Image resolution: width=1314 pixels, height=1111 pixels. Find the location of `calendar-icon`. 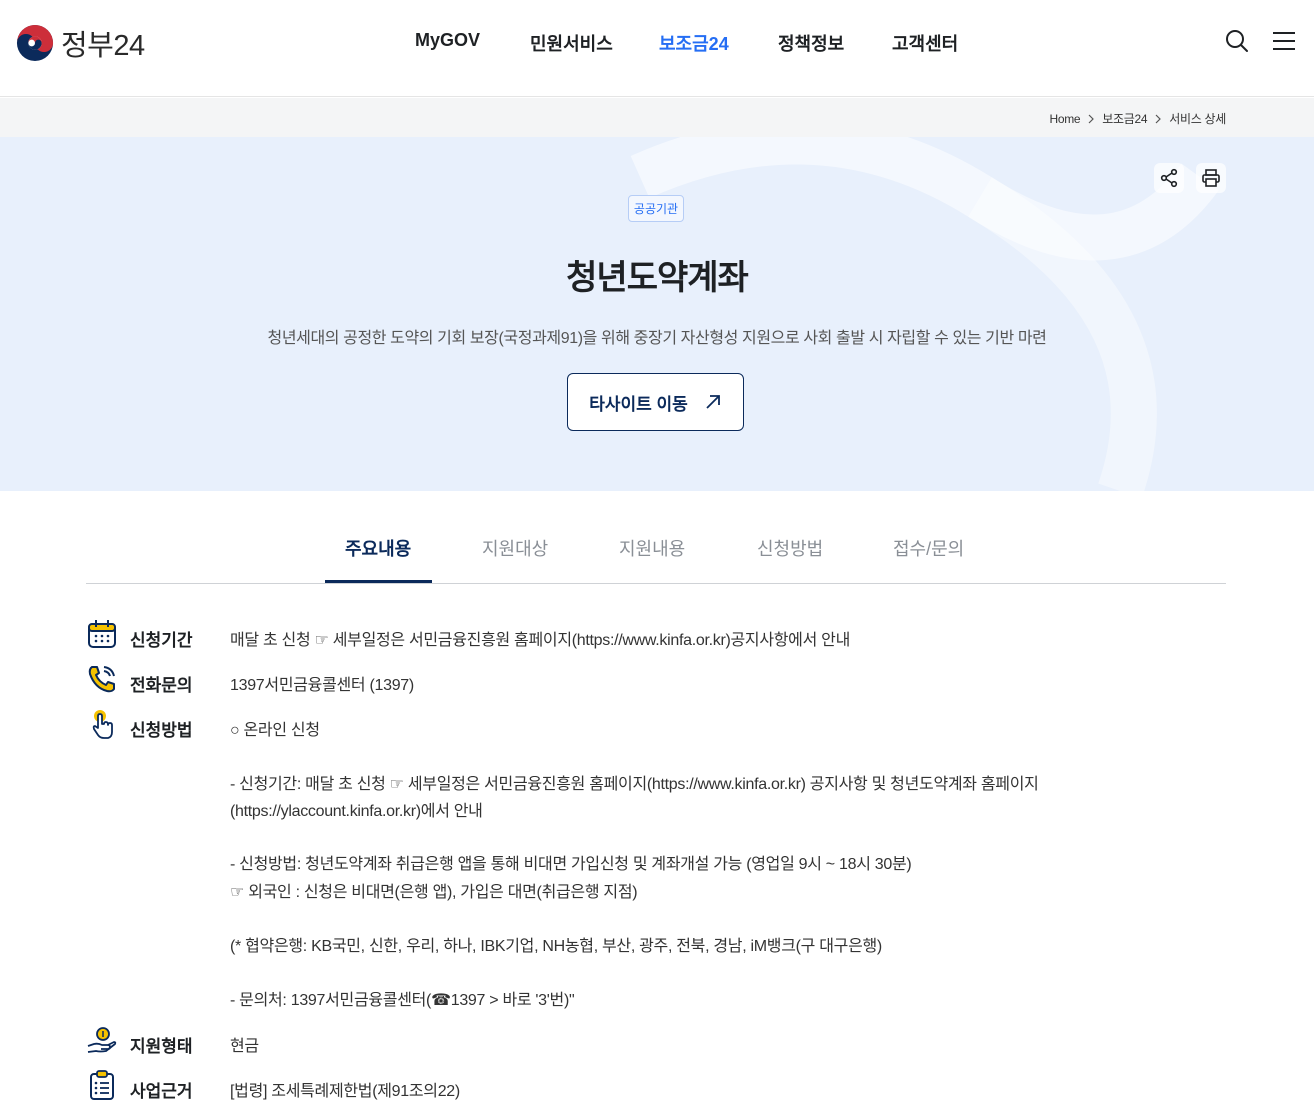

calendar-icon is located at coordinates (102, 634).